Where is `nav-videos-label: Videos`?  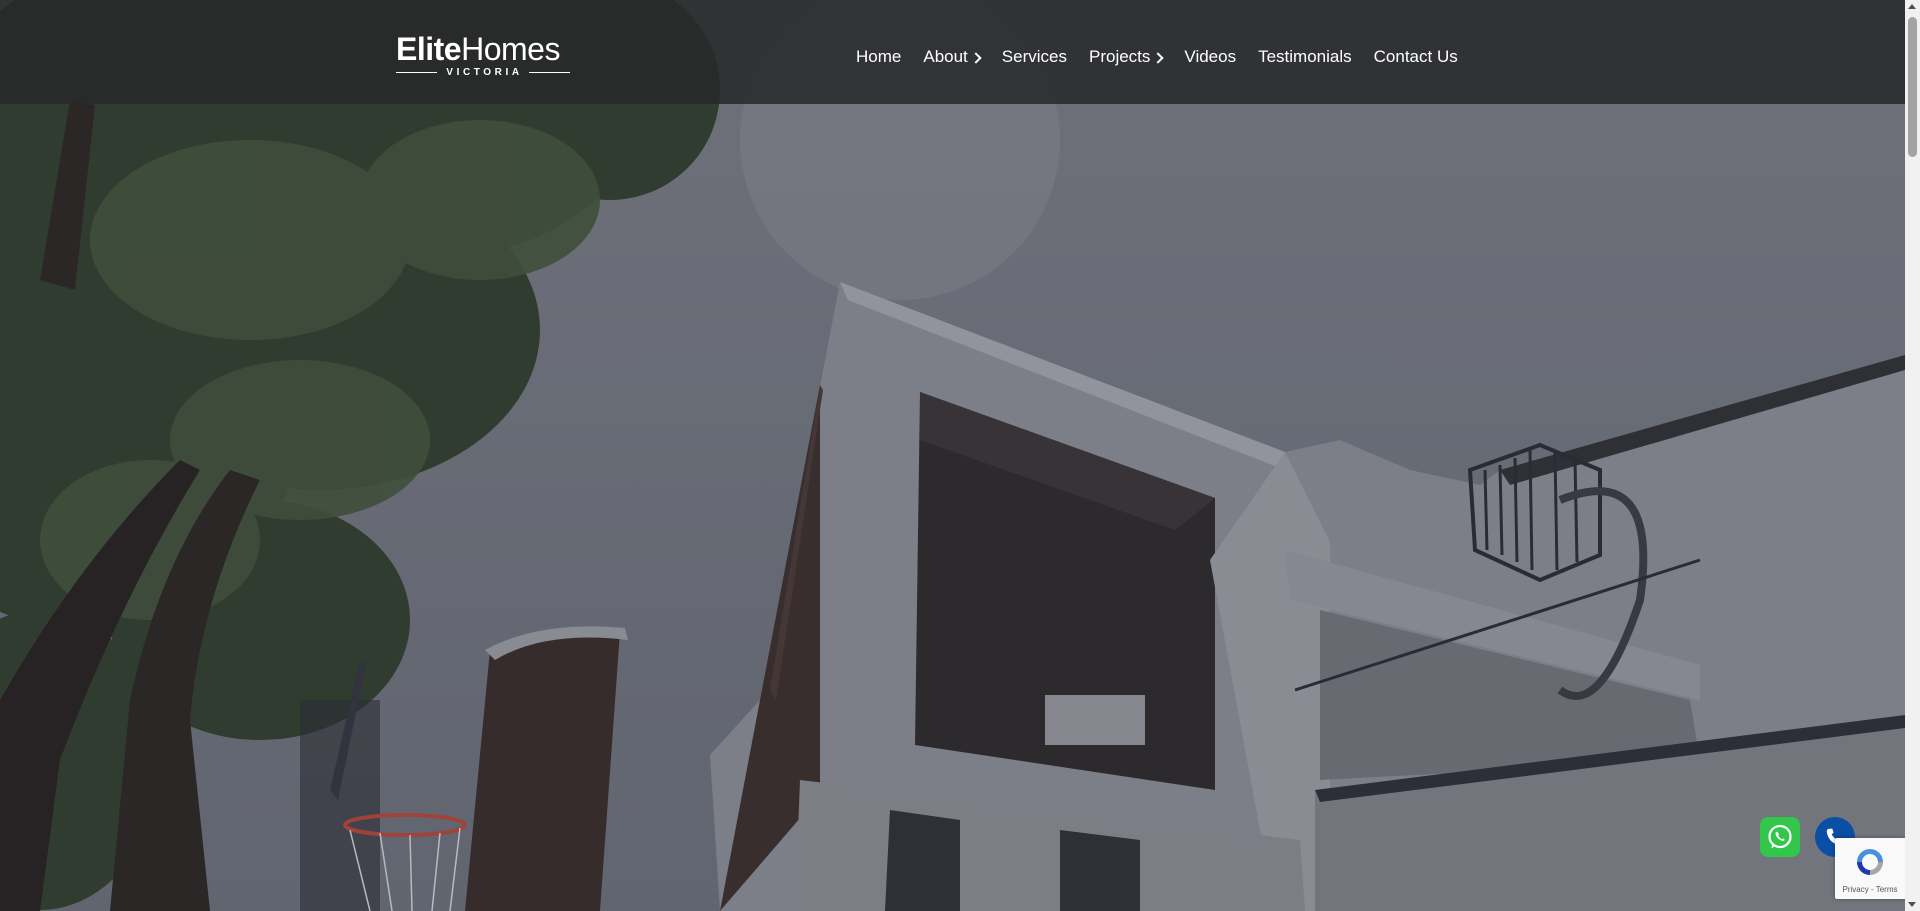
nav-videos-label: Videos is located at coordinates (1210, 56).